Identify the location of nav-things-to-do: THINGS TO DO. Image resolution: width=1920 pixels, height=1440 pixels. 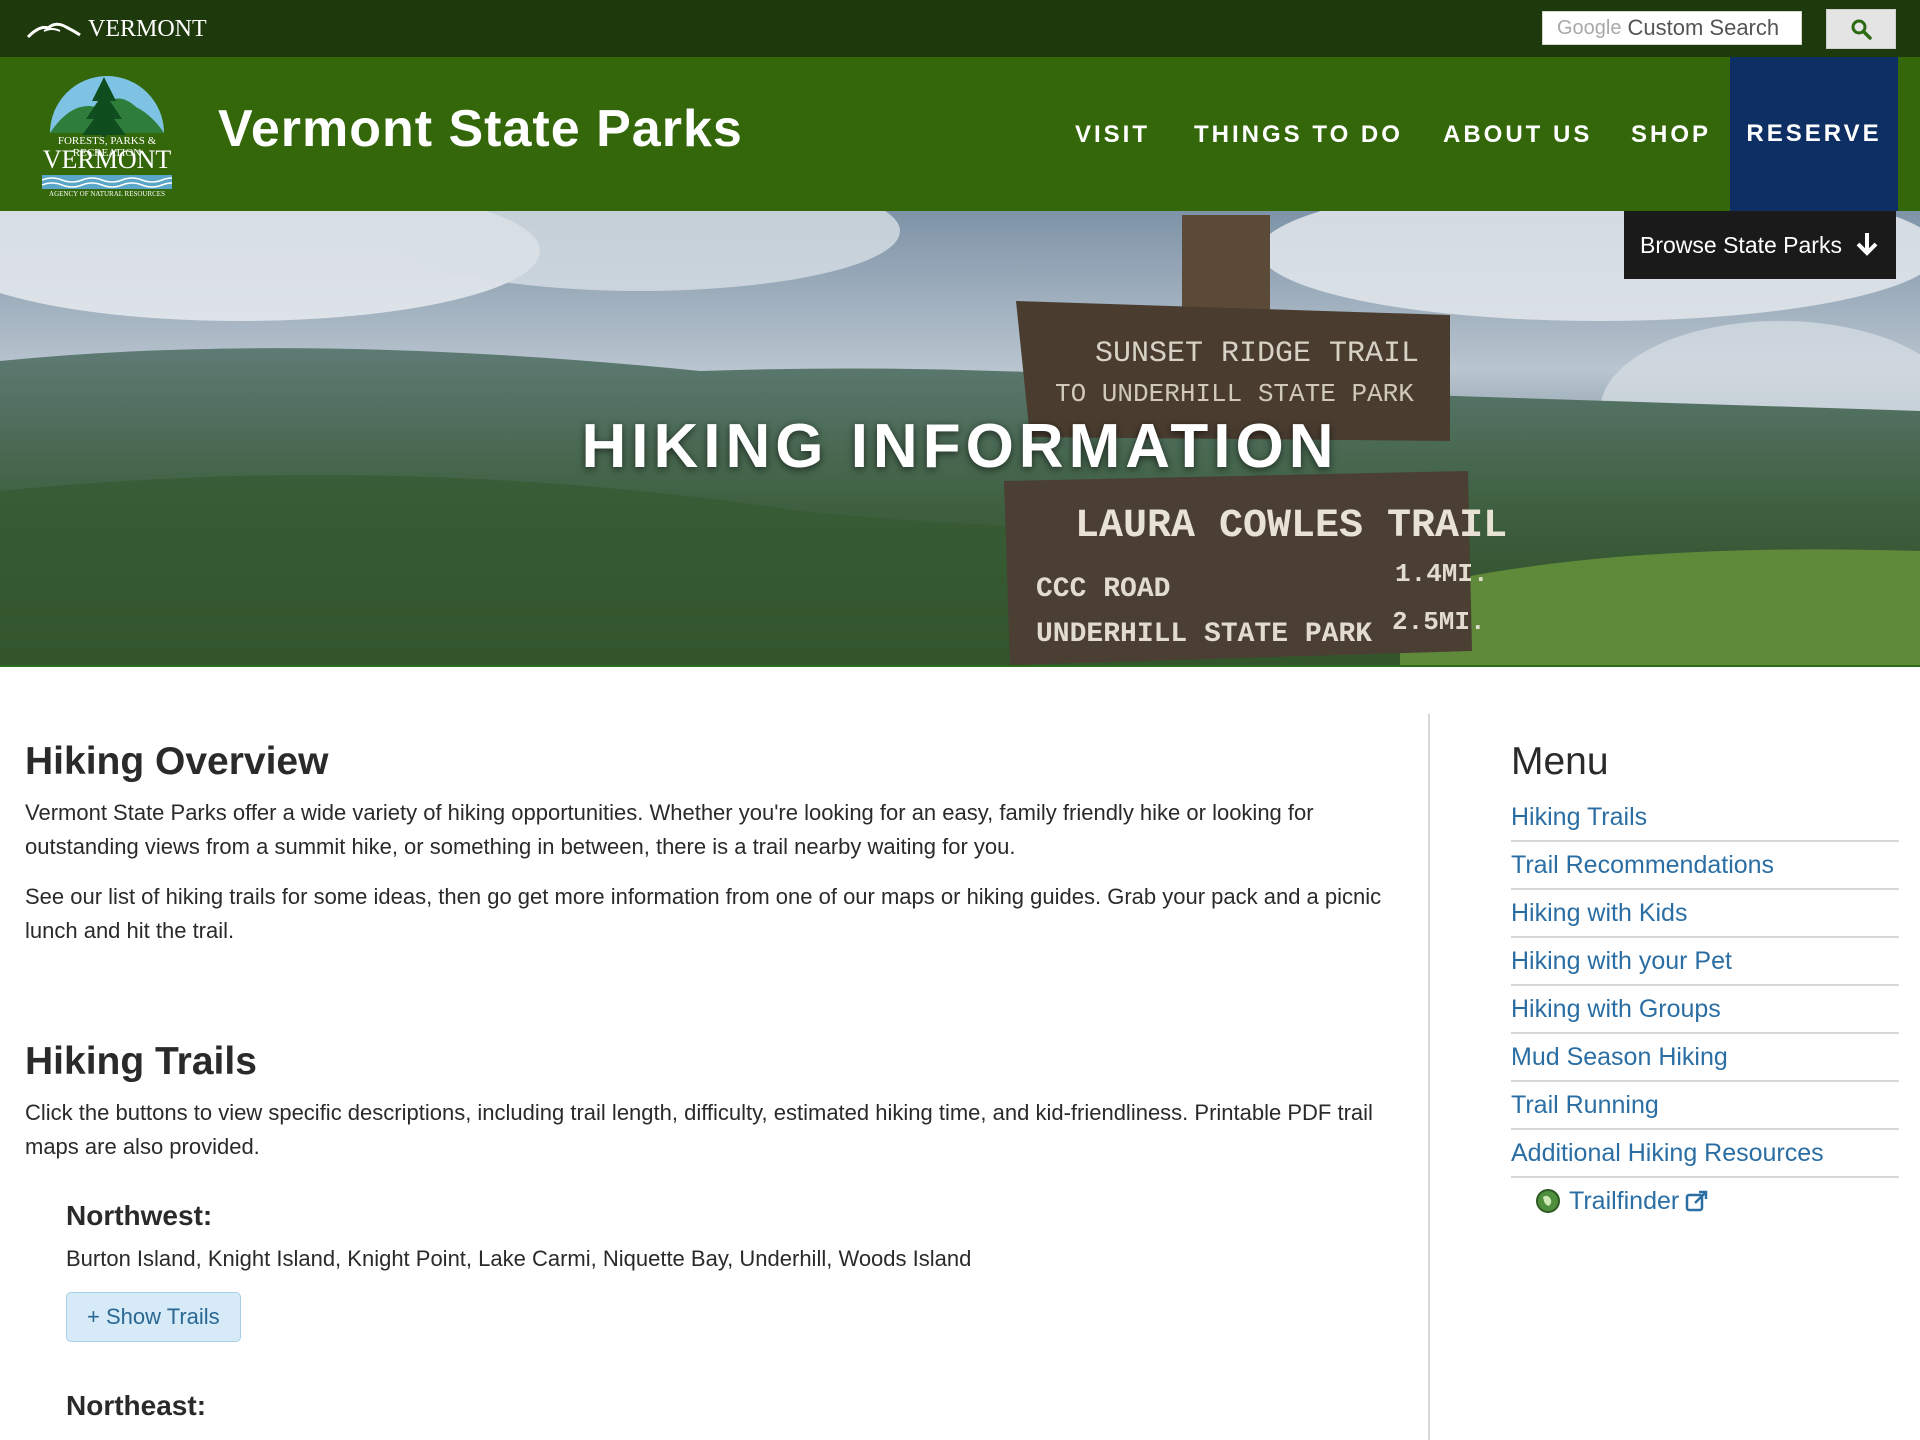
(1298, 135).